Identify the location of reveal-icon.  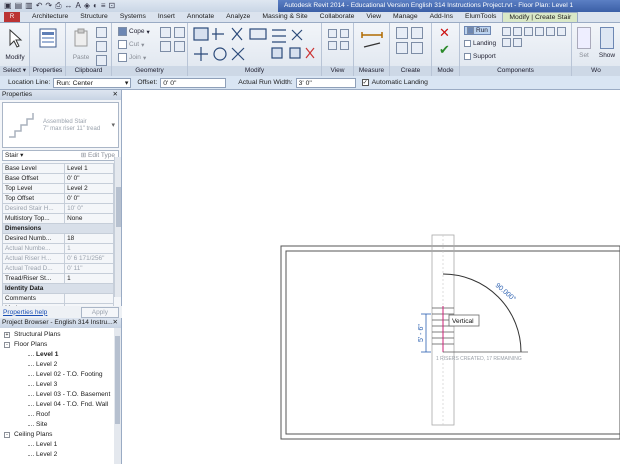
(344, 45).